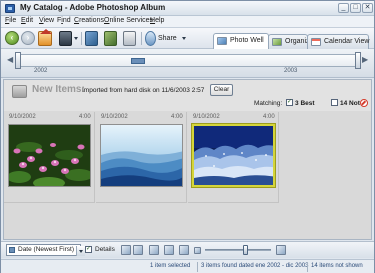 Image resolution: width=375 pixels, height=273 pixels. I want to click on title-bar: My Catalog - Adobe Photoshop Album _ □ ✕, so click(187, 8).